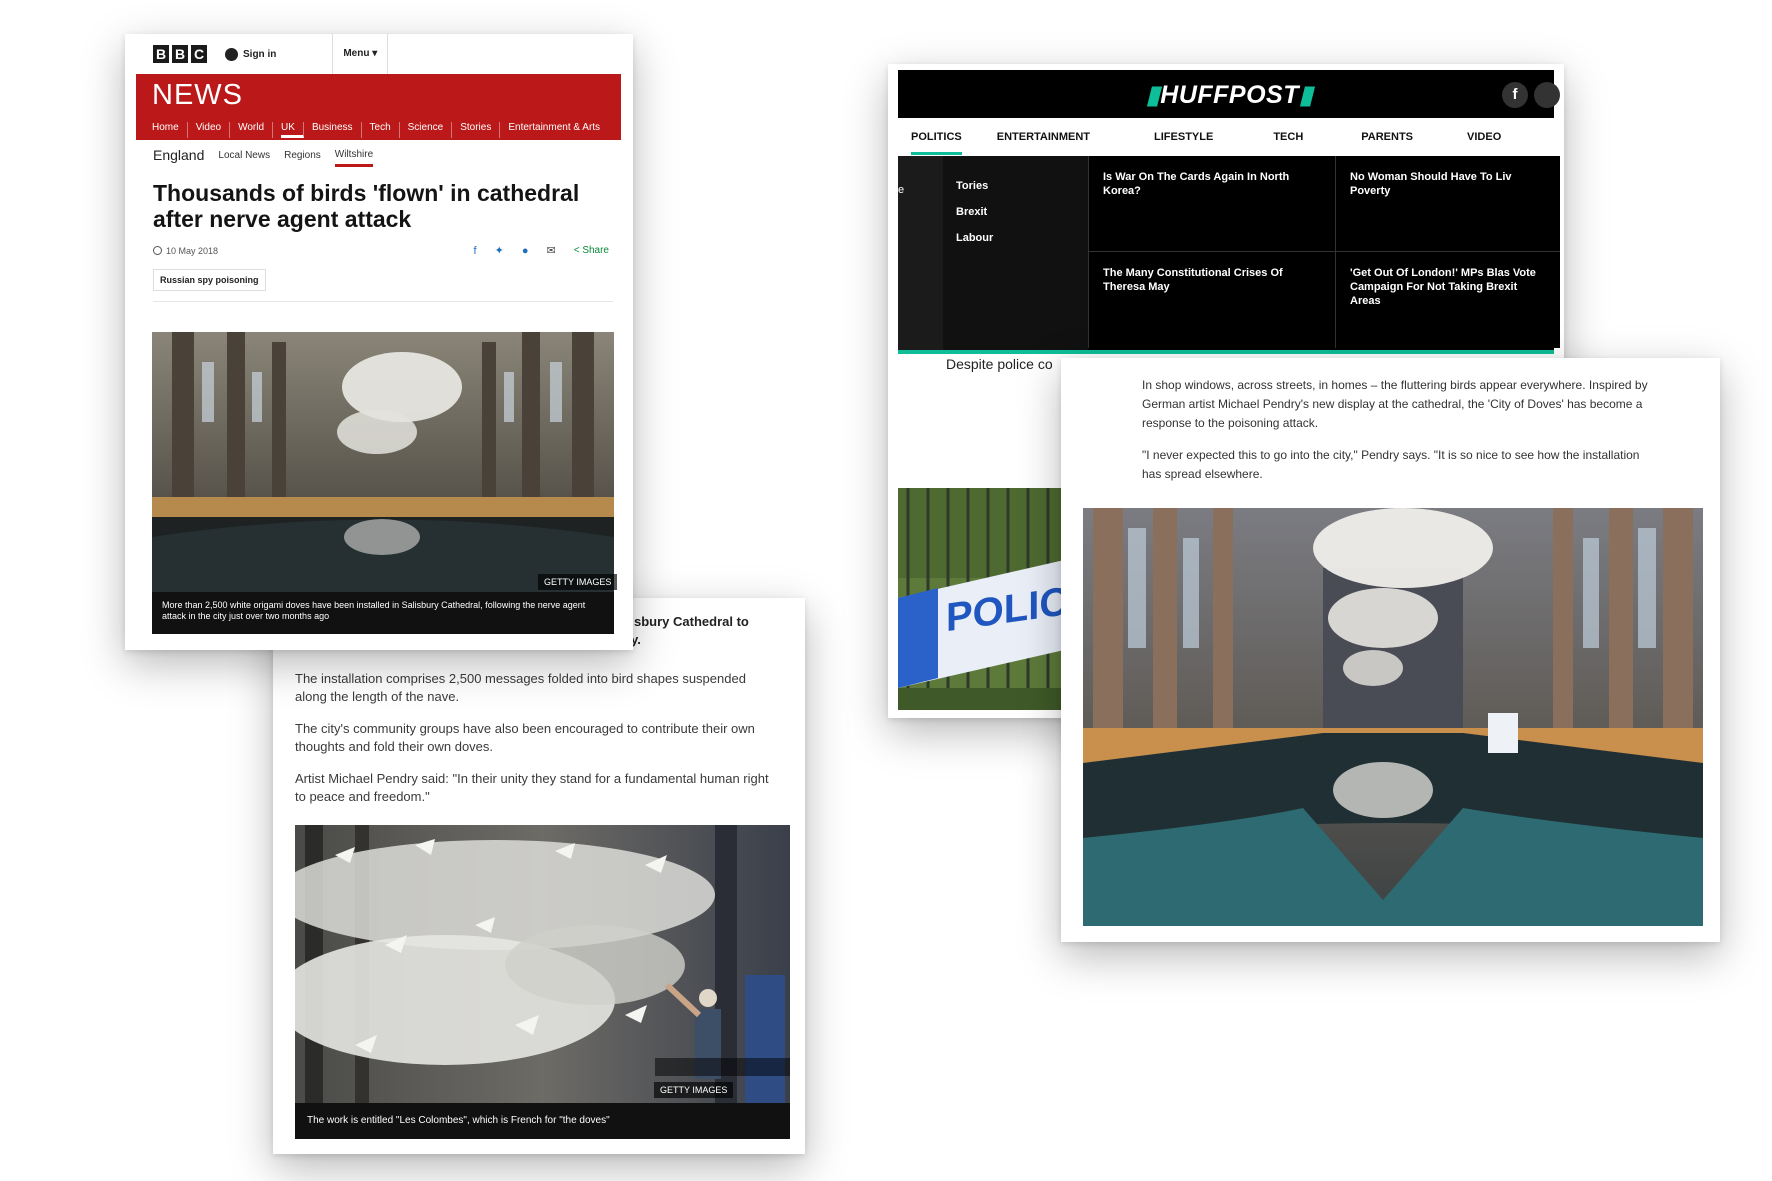 This screenshot has height=1181, width=1772. I want to click on menu-item-tories: Tories, so click(1022, 186).